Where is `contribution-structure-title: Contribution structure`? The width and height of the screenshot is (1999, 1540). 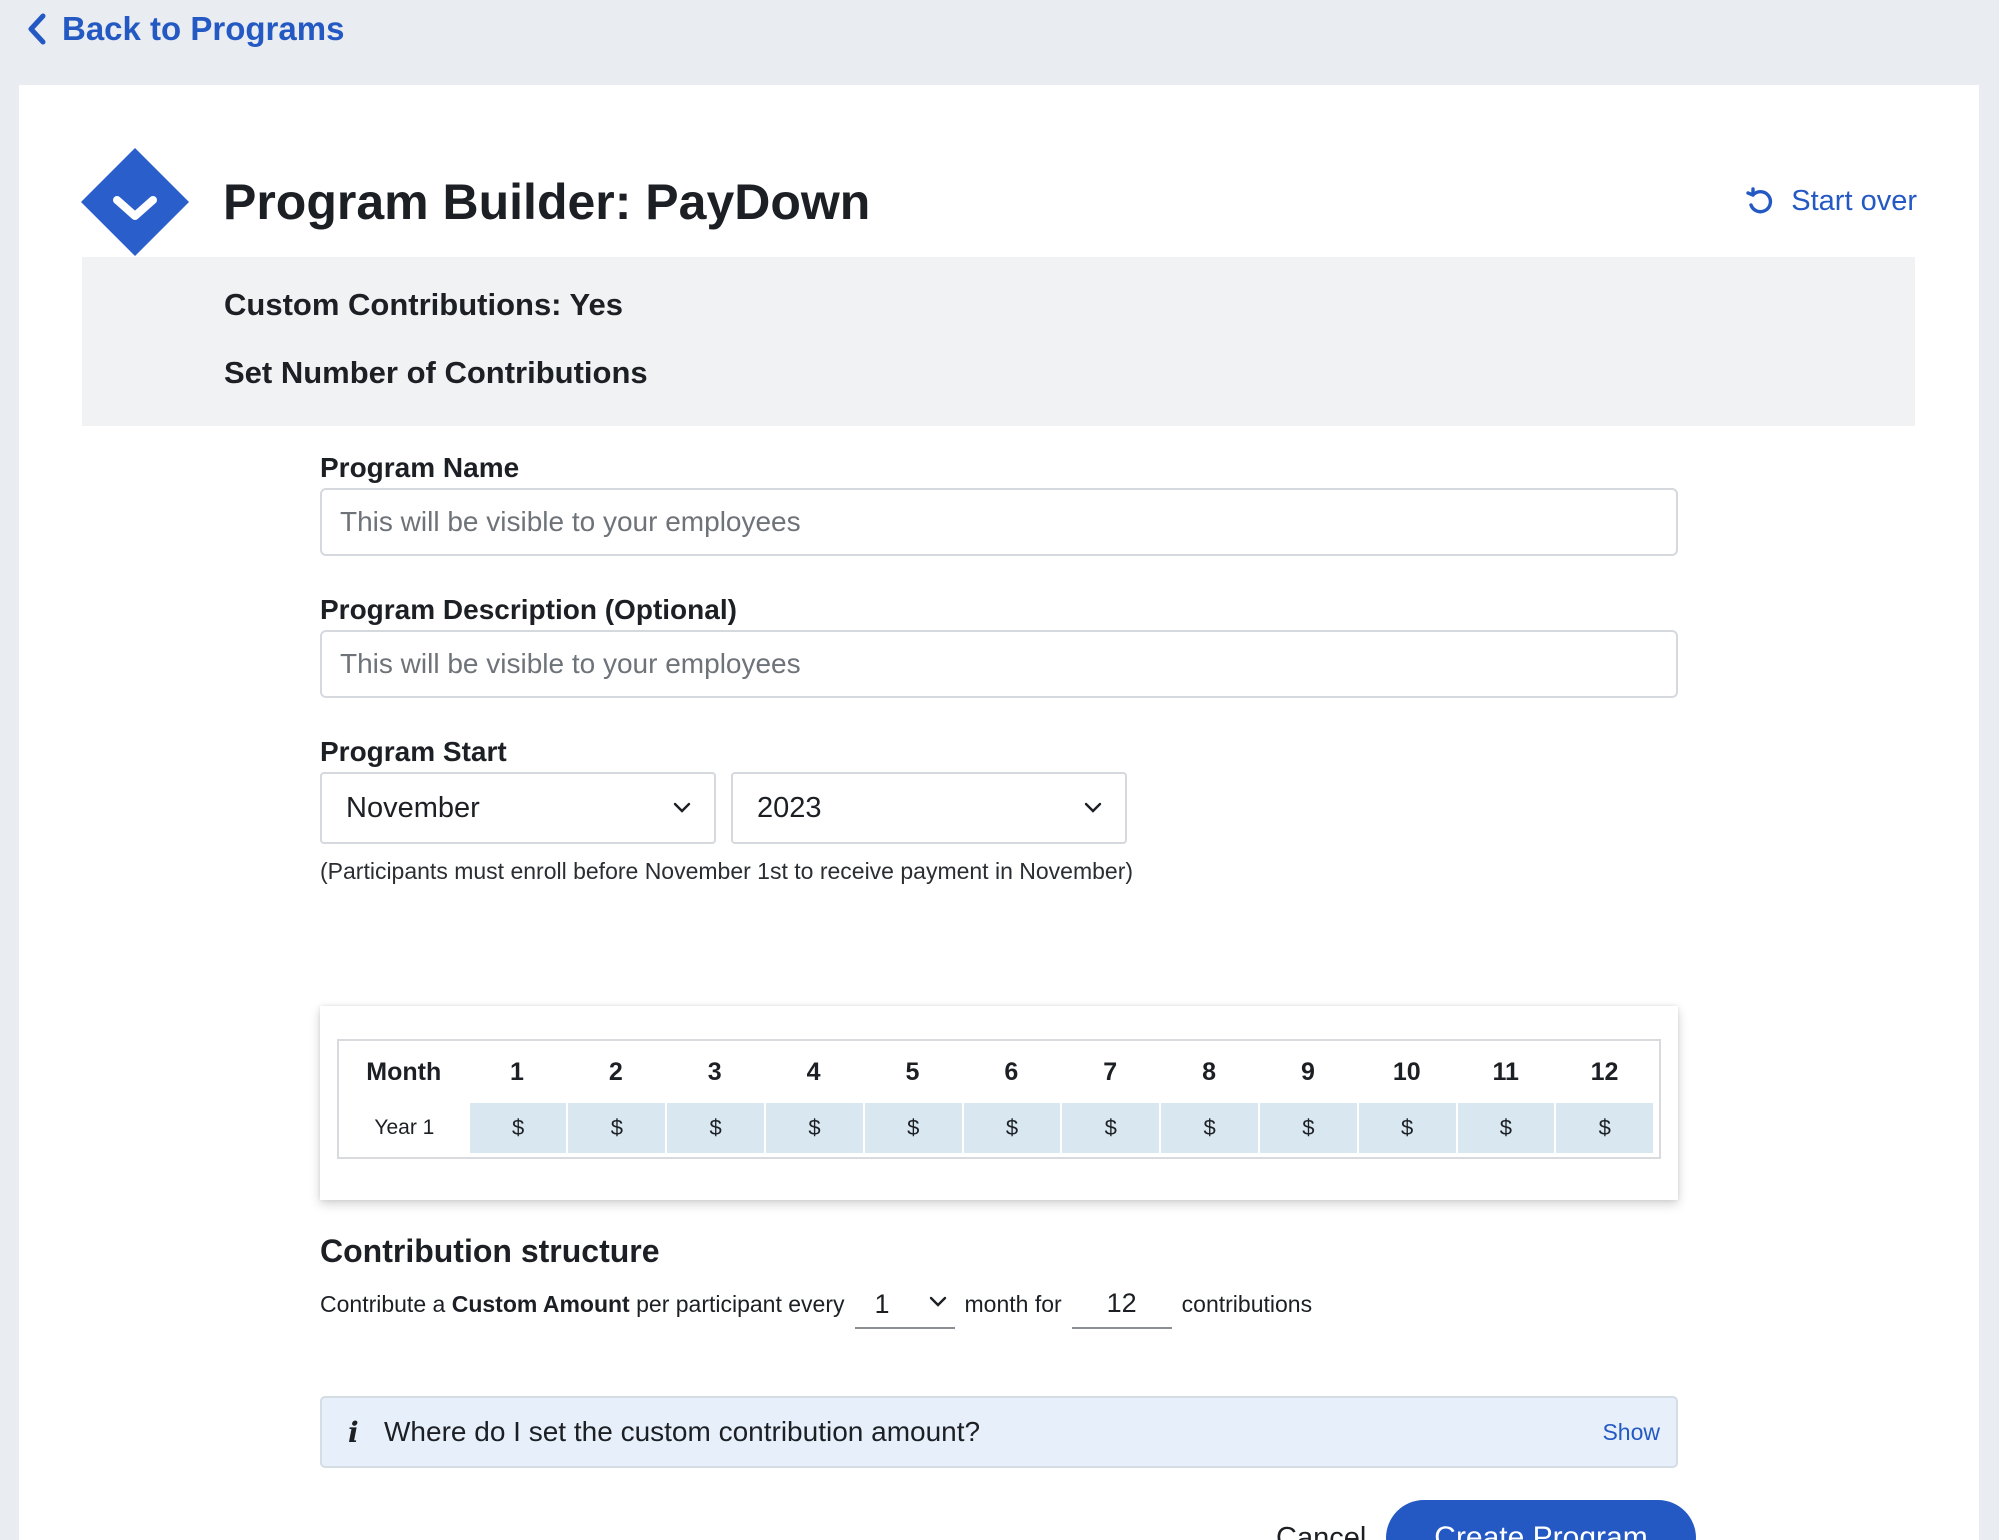
contribution-structure-title: Contribution structure is located at coordinates (490, 1251).